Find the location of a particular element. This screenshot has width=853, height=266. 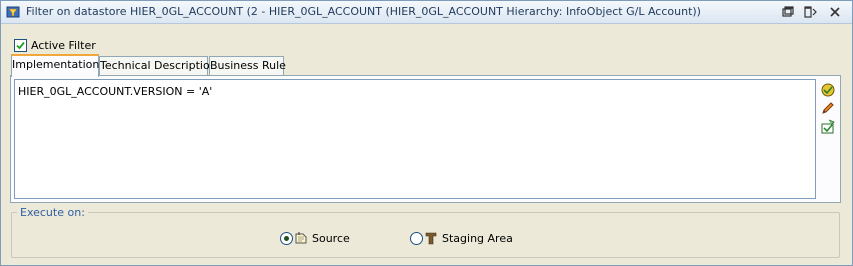

source-radio-option: Source is located at coordinates (315, 239).